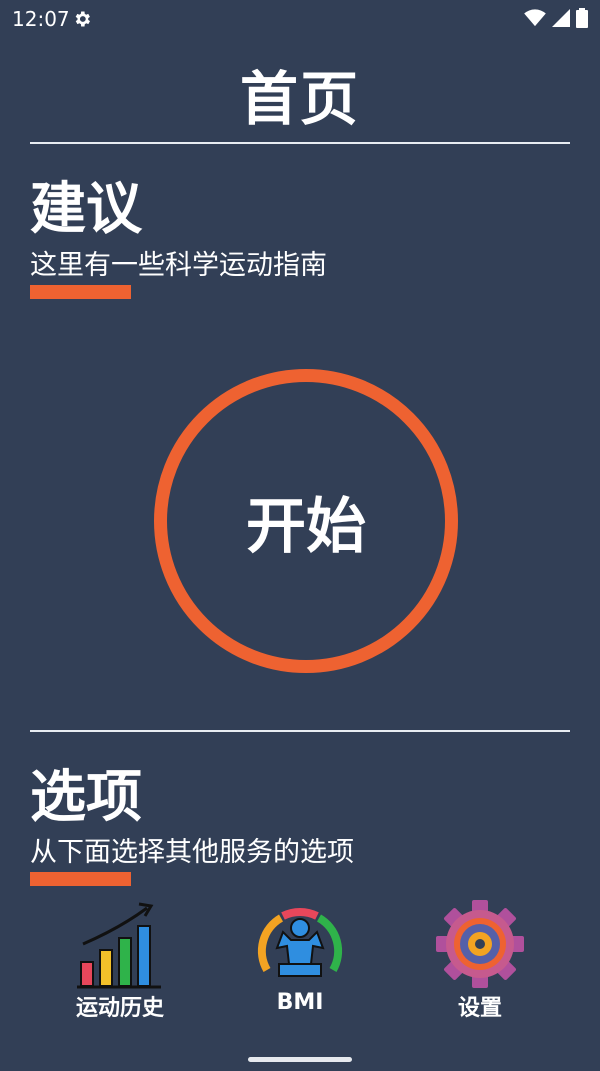 This screenshot has height=1071, width=600. I want to click on exercise-history-label: 运动历史, so click(119, 1008).